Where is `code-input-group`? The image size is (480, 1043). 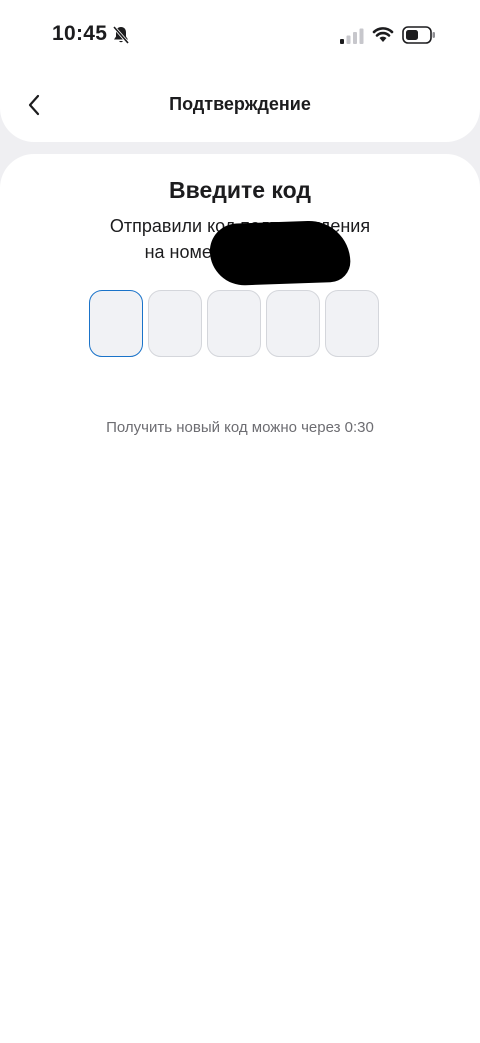
code-input-group is located at coordinates (234, 323).